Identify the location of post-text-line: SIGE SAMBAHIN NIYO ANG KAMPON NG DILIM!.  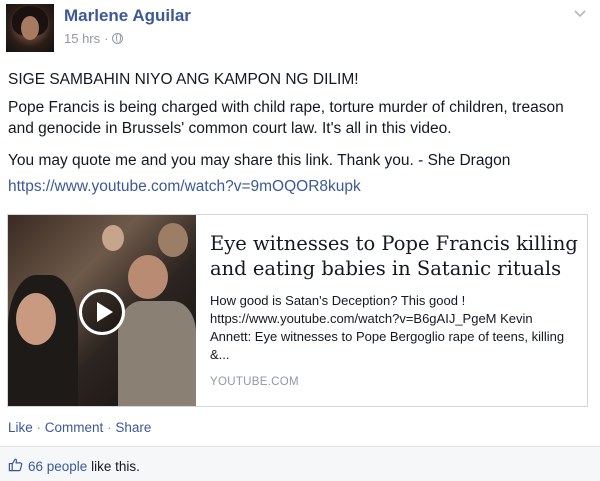
(183, 79).